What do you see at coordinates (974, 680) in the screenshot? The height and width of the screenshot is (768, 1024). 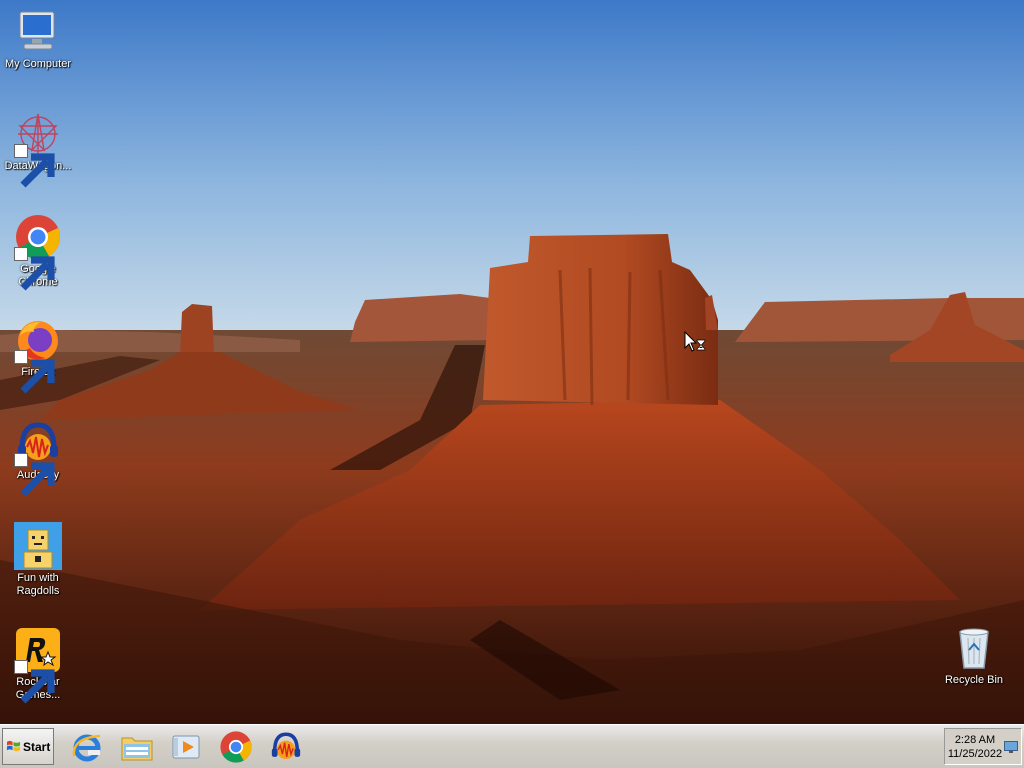 I see `desktop-icon-label: Recycle Bin` at bounding box center [974, 680].